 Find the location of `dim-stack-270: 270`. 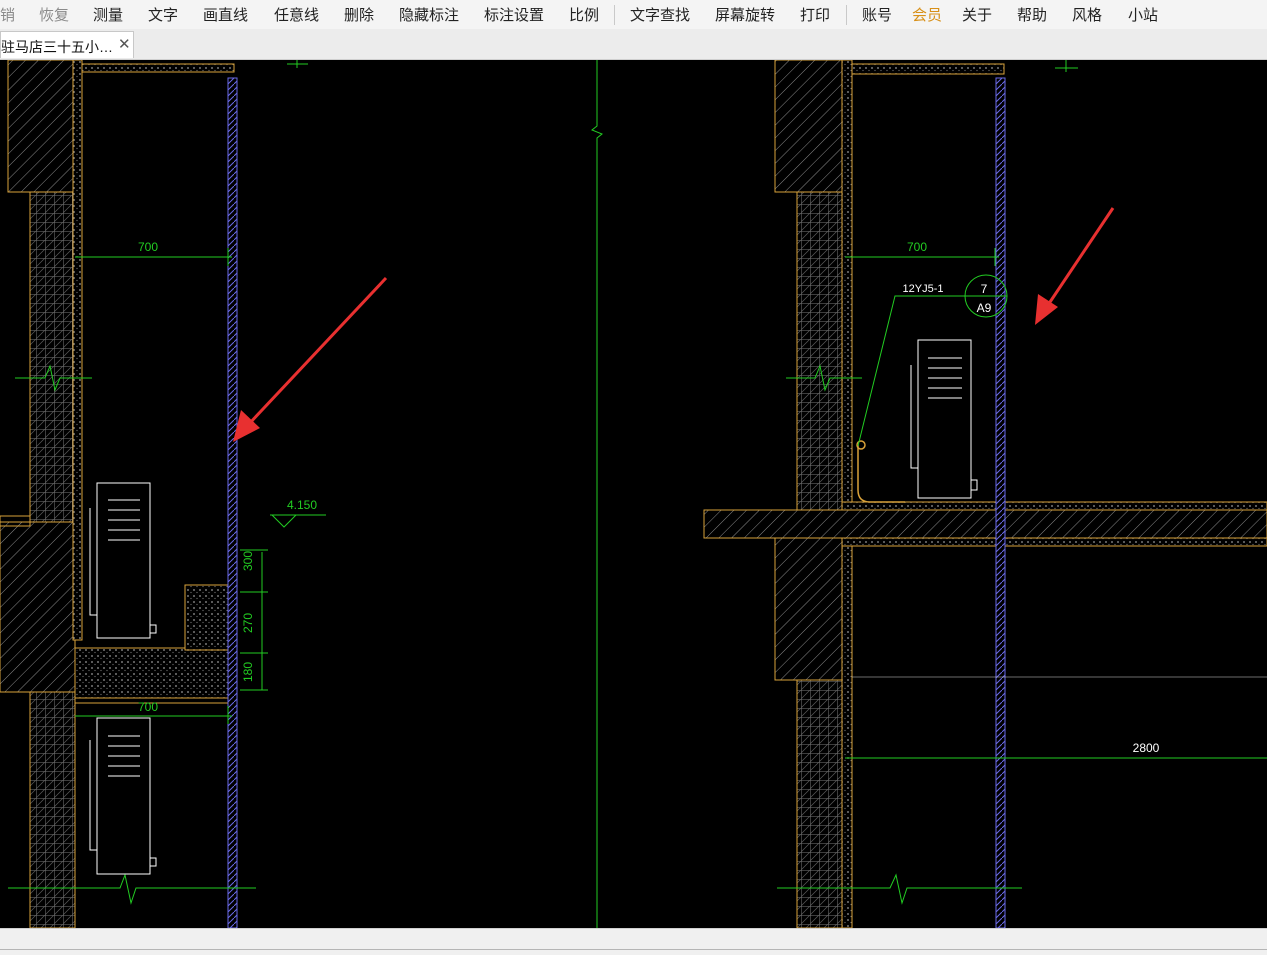

dim-stack-270: 270 is located at coordinates (248, 623).